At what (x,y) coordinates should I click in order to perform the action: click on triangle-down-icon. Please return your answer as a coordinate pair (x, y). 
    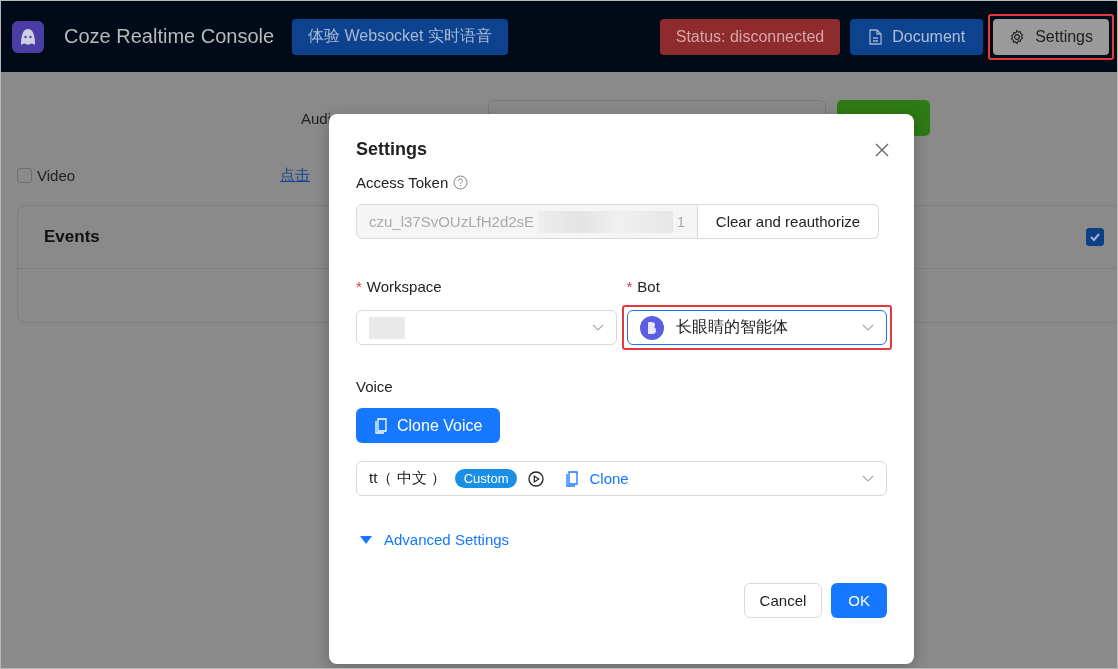
    Looking at the image, I should click on (366, 539).